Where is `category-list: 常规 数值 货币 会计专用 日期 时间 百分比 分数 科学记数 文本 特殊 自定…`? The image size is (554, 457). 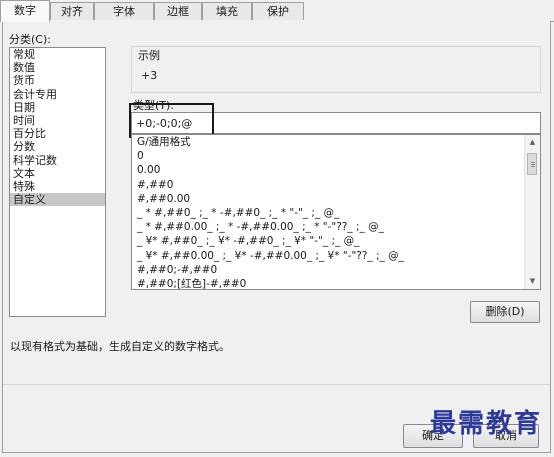
category-list: 常规 数值 货币 会计专用 日期 时间 百分比 分数 科学记数 文本 特殊 自定… is located at coordinates (57, 182).